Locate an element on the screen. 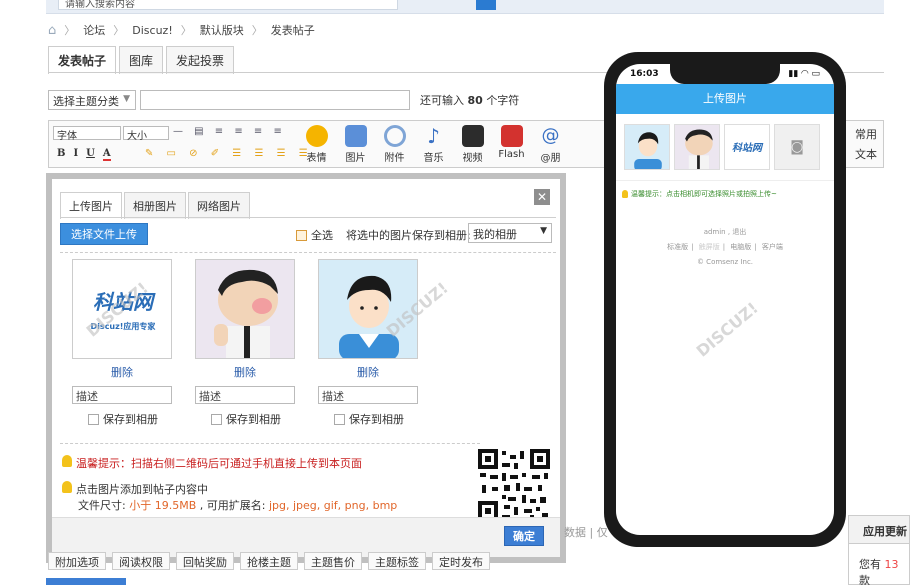  home-icon: ⌂ is located at coordinates (52, 30).